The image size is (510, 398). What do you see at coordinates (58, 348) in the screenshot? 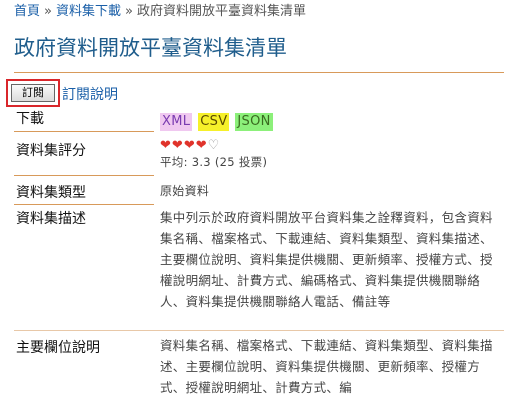
I see `fields-label: 主要欄位說明` at bounding box center [58, 348].